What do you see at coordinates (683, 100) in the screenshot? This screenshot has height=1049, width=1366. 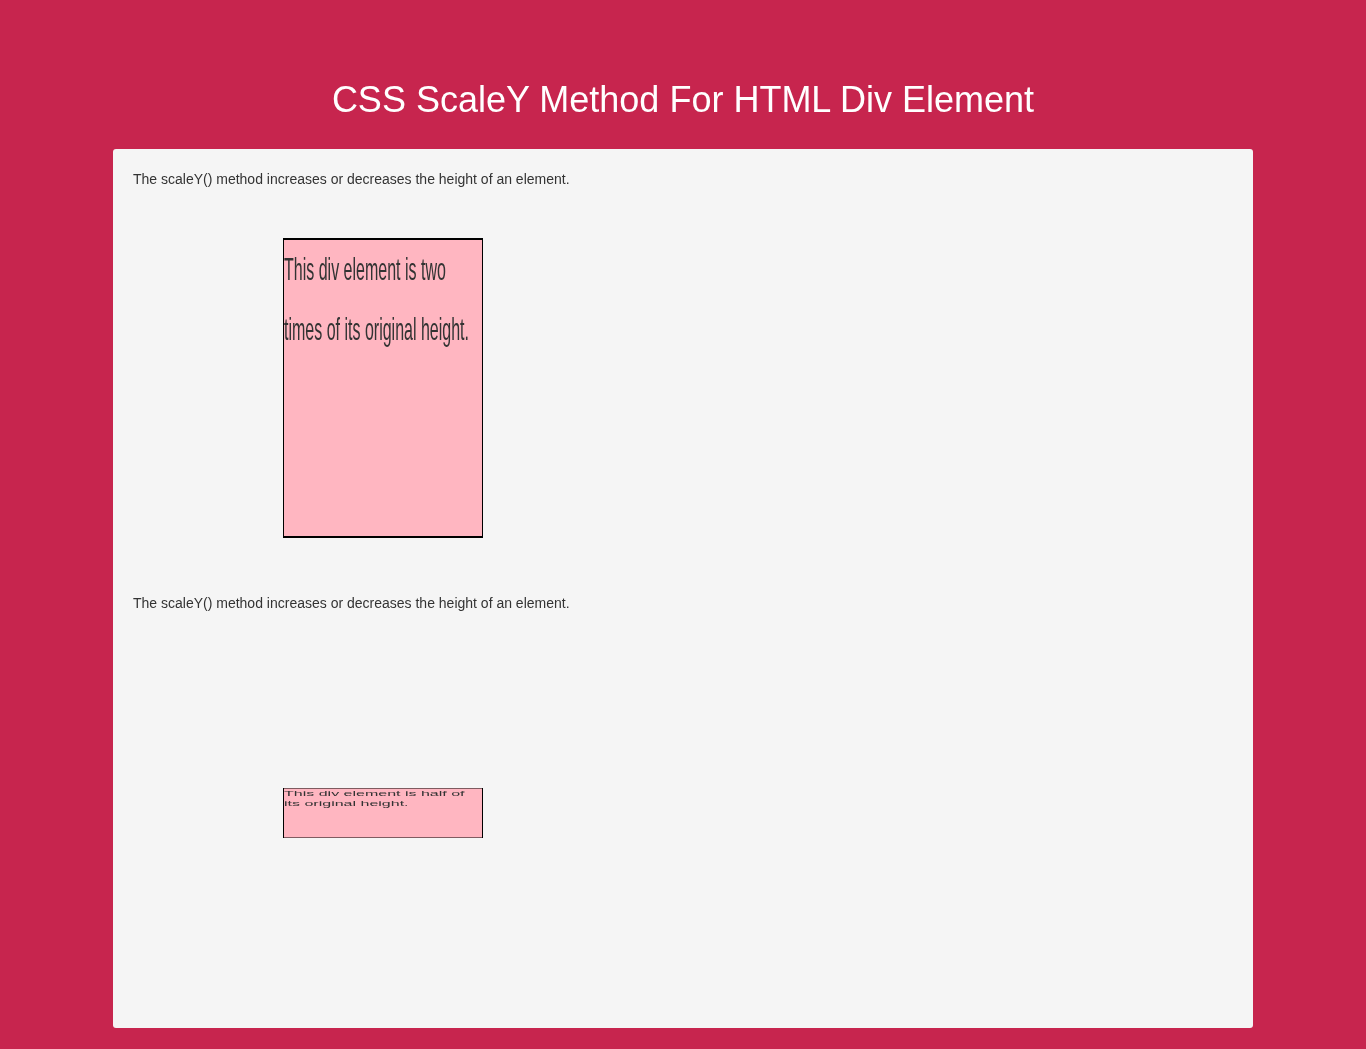 I see `page-title: CSS ScaleY Method For HTML Div Element` at bounding box center [683, 100].